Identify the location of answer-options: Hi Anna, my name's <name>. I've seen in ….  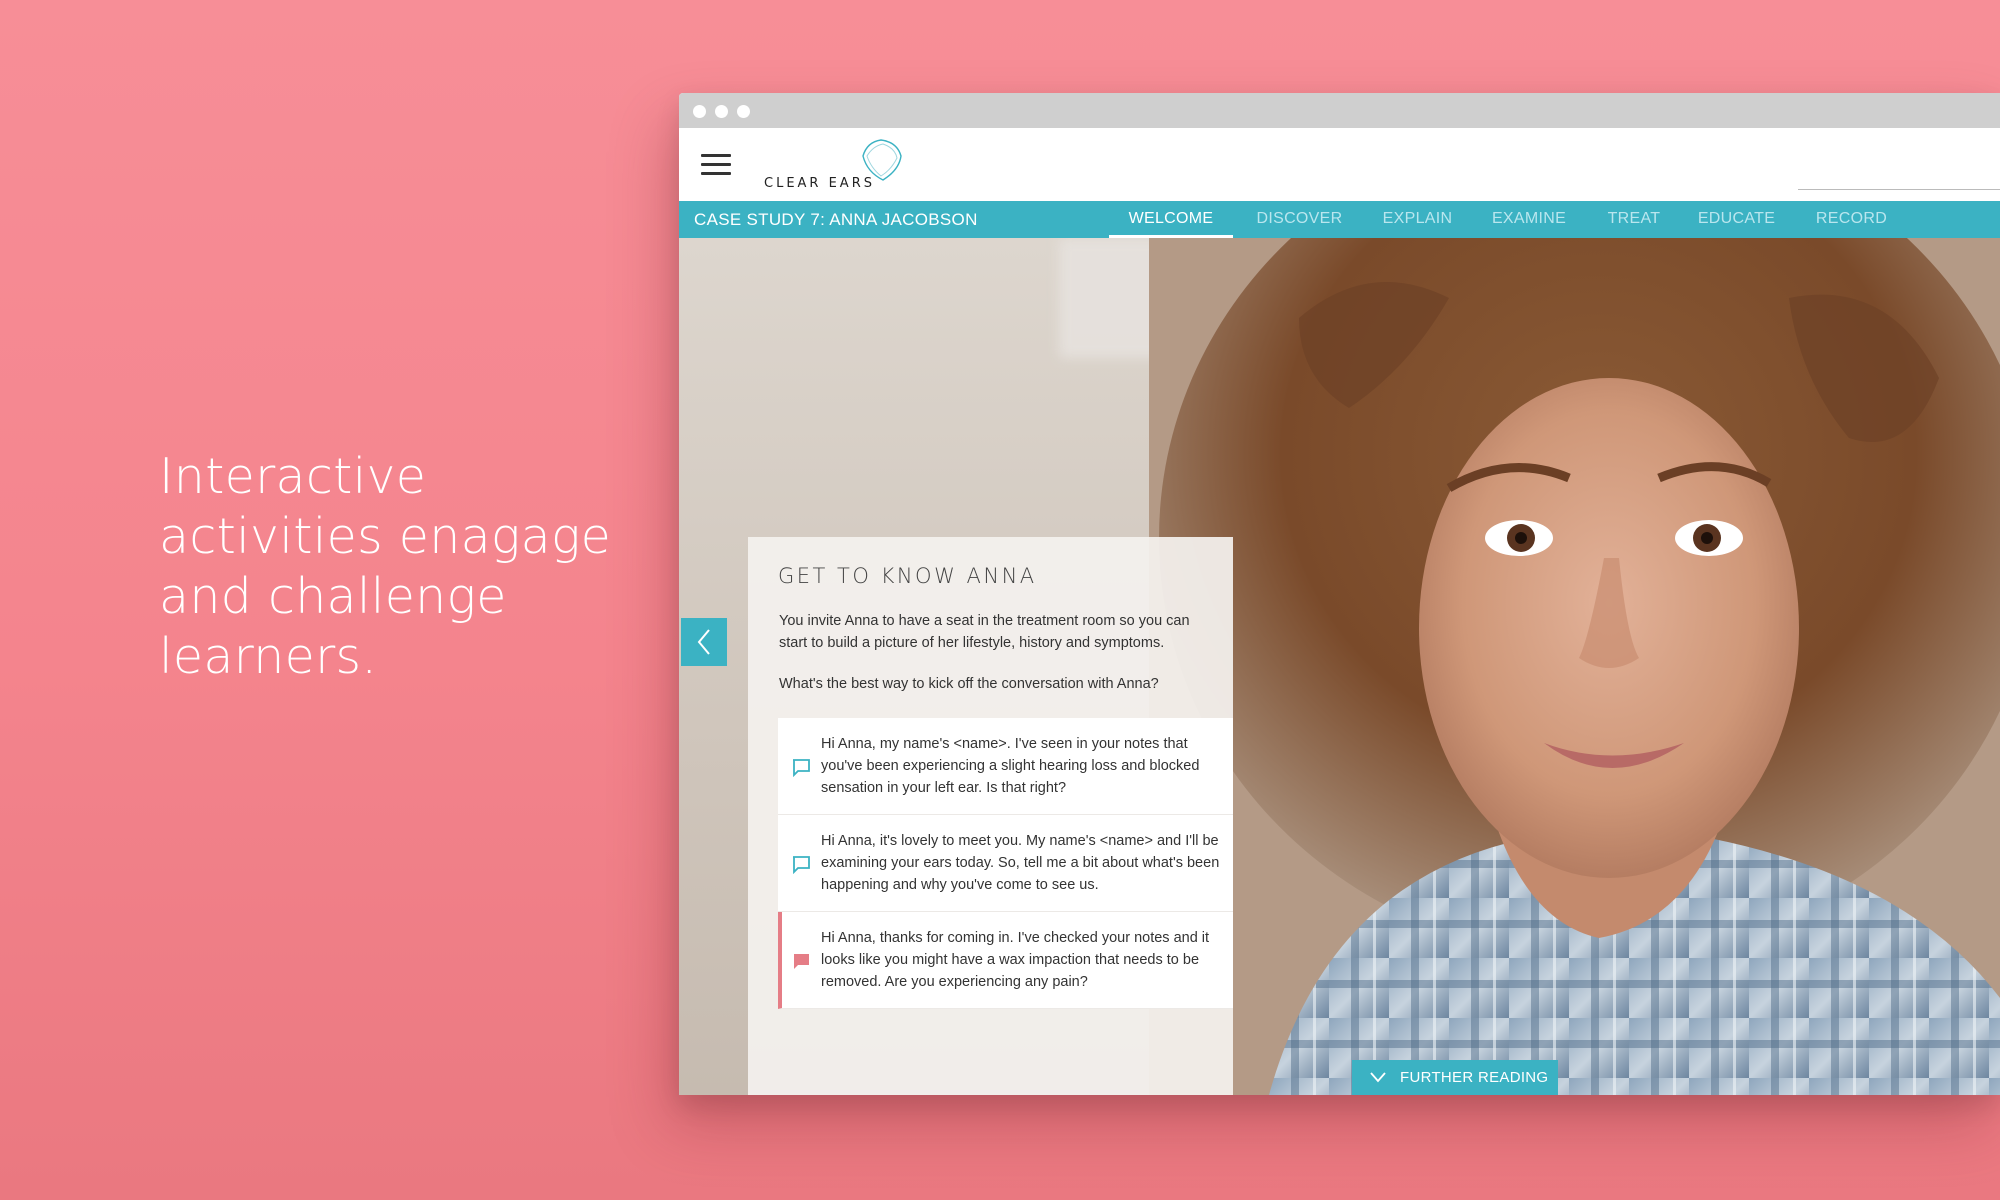
(1005, 863).